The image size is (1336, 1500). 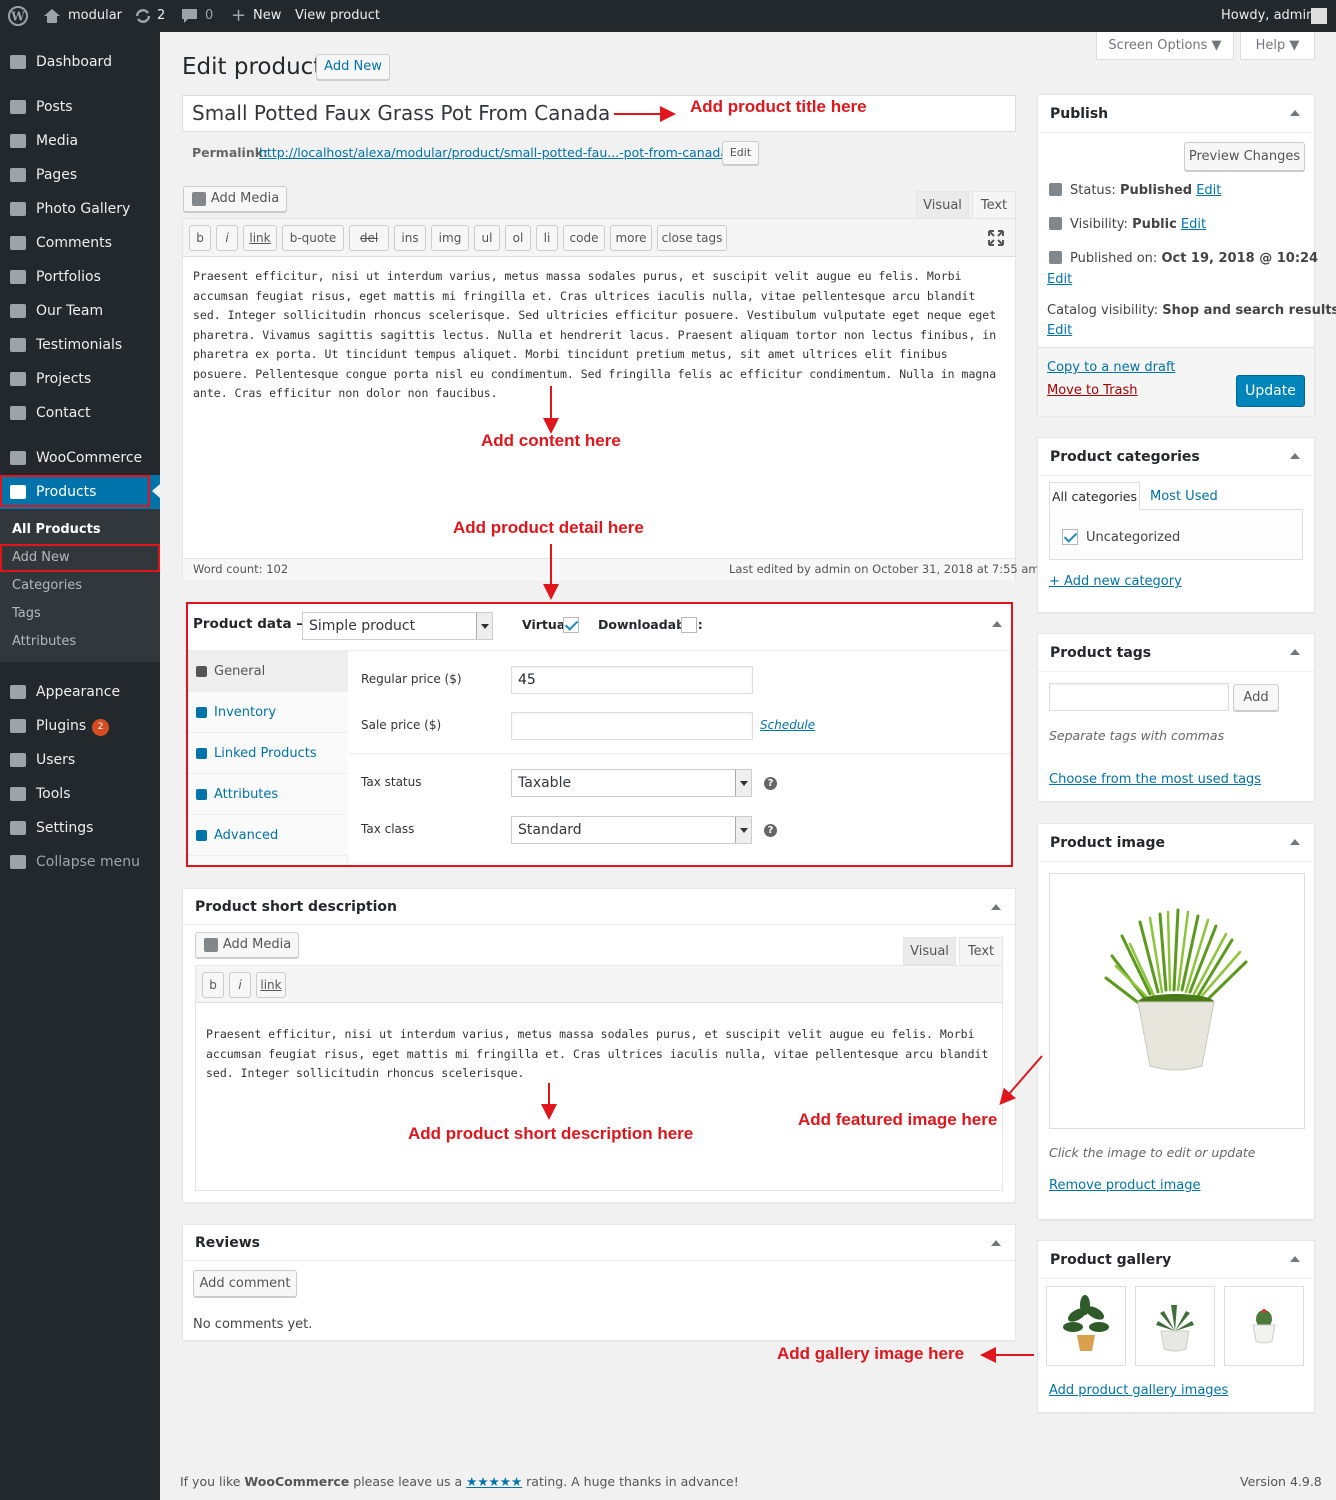 What do you see at coordinates (551, 1133) in the screenshot?
I see `annotation-short: Add product short description here` at bounding box center [551, 1133].